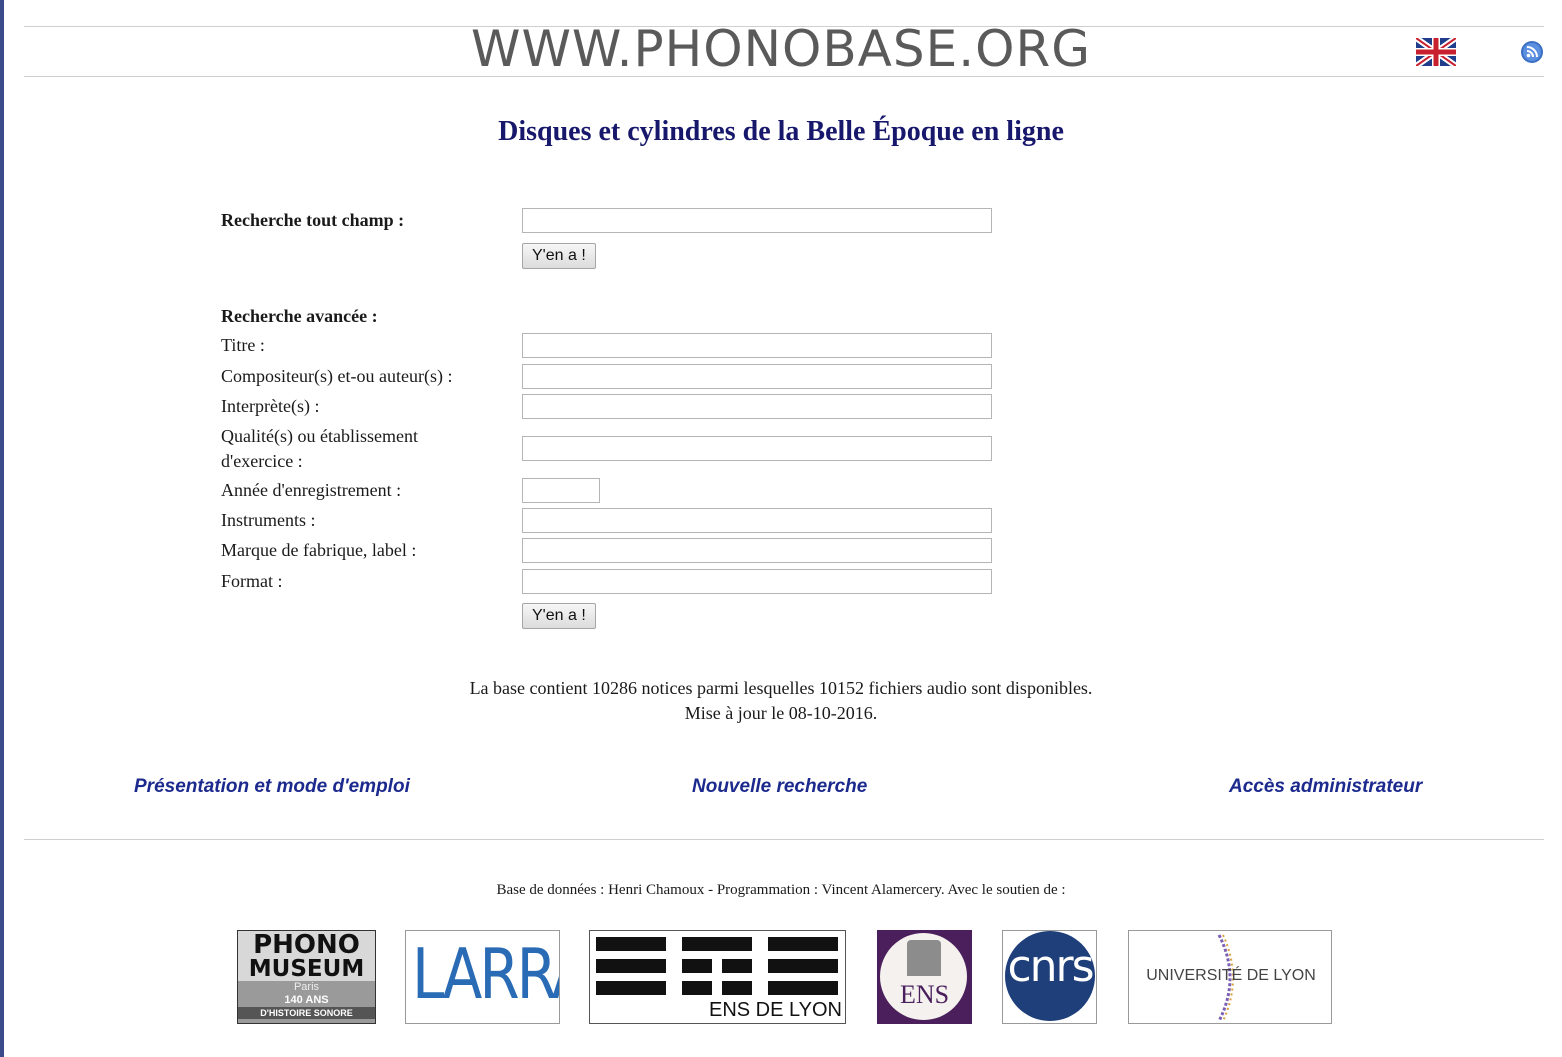  I want to click on ens-logo: ENS, so click(924, 977).